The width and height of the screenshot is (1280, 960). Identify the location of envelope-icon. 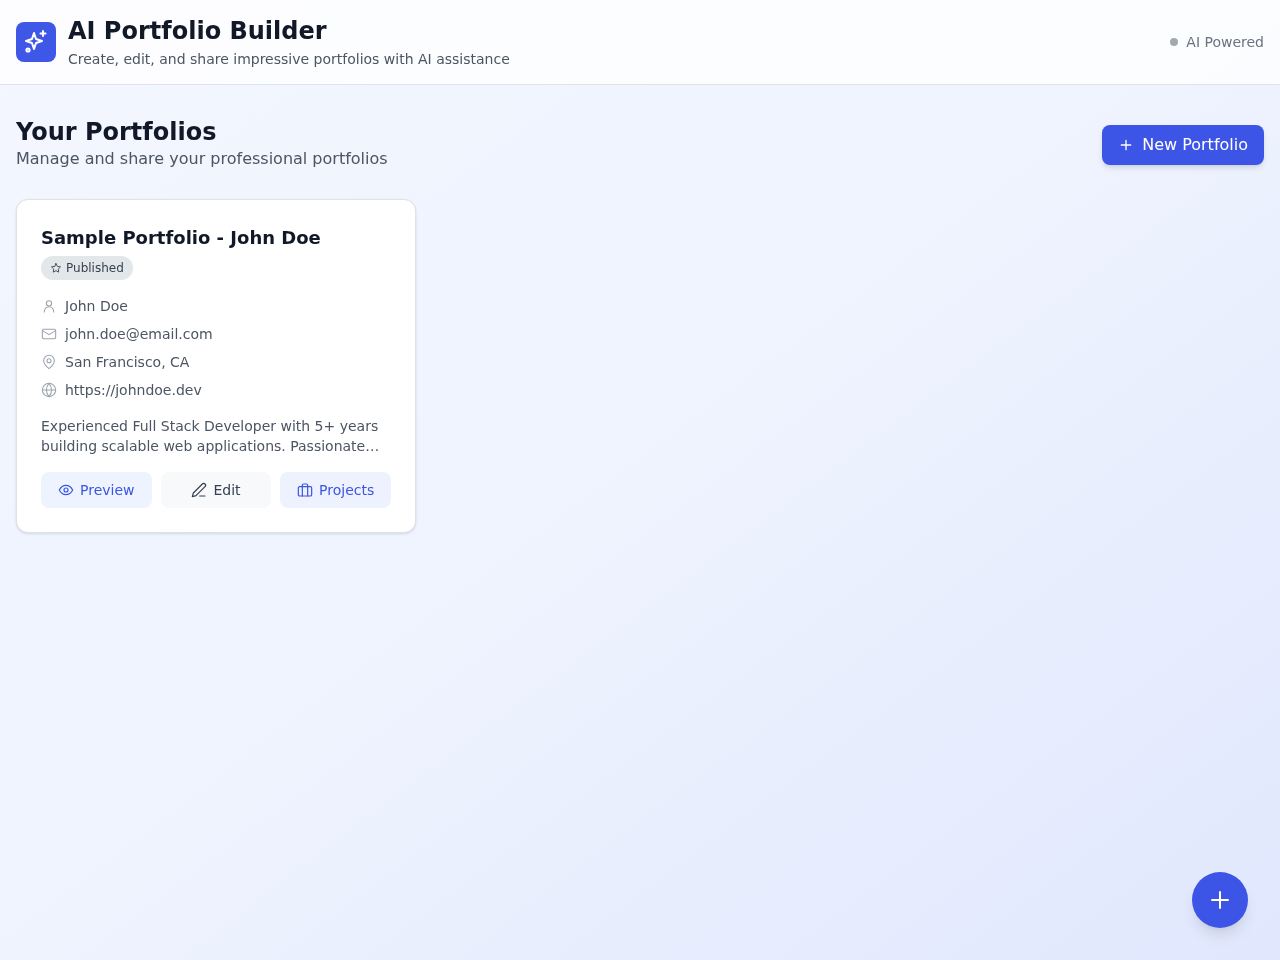
(49, 334).